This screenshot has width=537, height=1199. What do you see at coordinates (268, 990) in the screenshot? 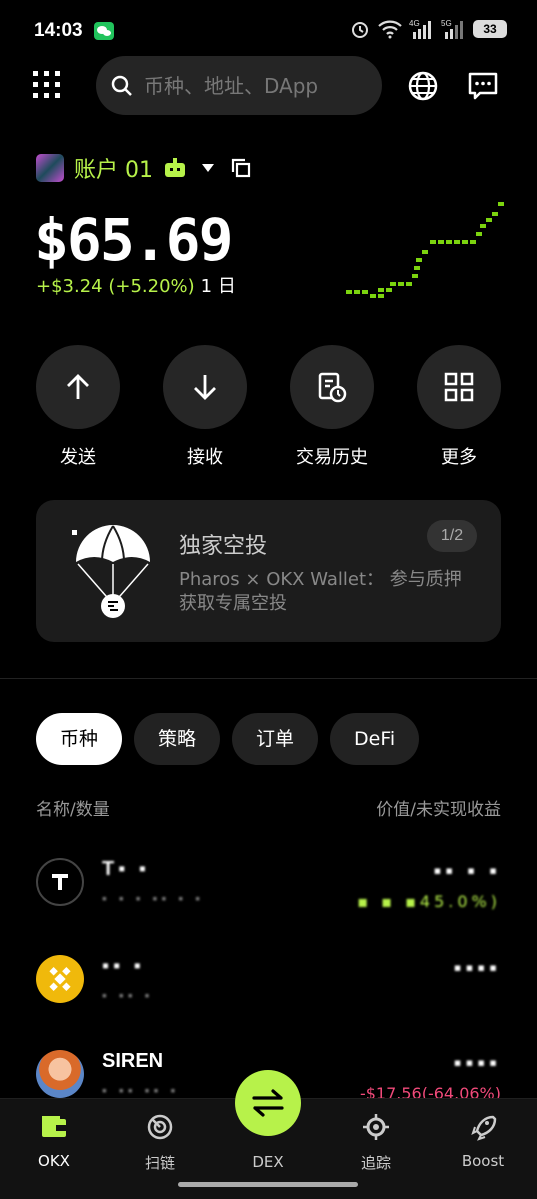
I see `token-row: ▪▪ ▪ ▪ ▪▪ ▪ ▪▪▪▪` at bounding box center [268, 990].